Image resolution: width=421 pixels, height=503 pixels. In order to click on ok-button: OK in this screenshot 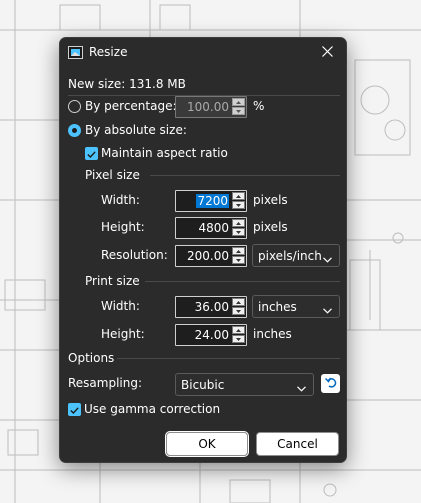, I will do `click(207, 444)`.